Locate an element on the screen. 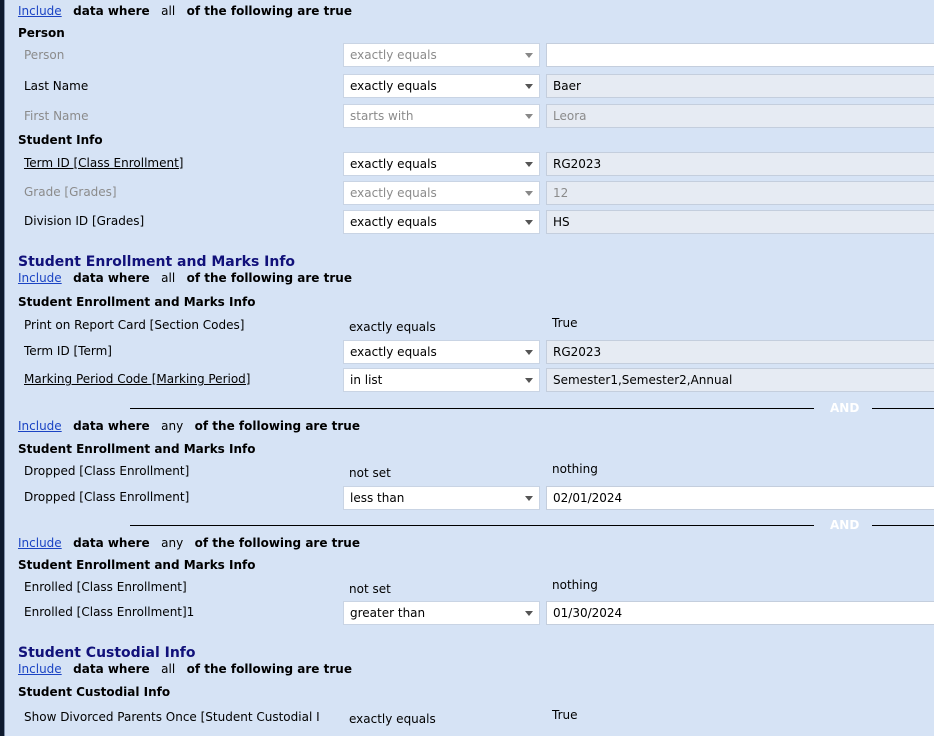  value-field-enrolled-date: 01/30/2024 is located at coordinates (740, 613).